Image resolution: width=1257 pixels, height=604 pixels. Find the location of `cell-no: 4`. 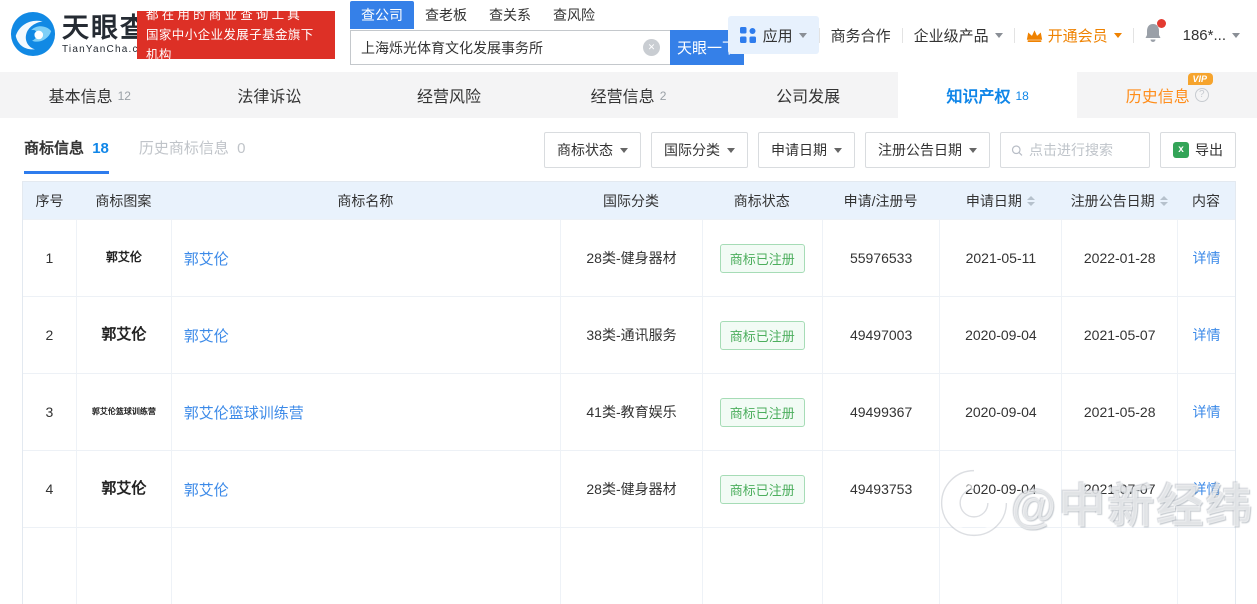

cell-no: 4 is located at coordinates (49, 489).